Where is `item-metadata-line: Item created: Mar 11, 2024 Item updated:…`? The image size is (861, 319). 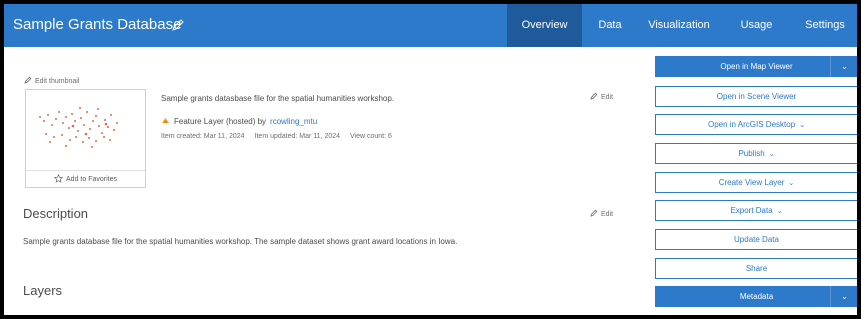
item-metadata-line: Item created: Mar 11, 2024 Item updated:… is located at coordinates (276, 136).